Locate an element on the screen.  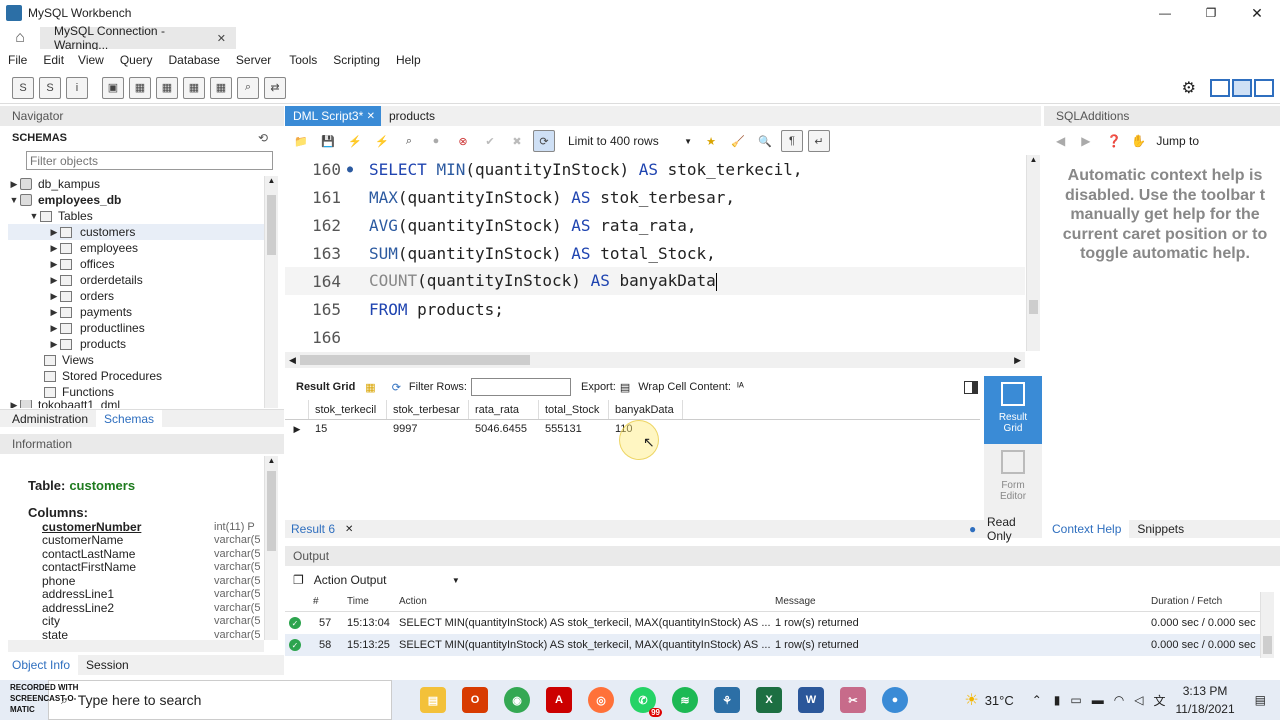
schema-db-kampus: ▶ db_kampus is located at coordinates (136, 184).